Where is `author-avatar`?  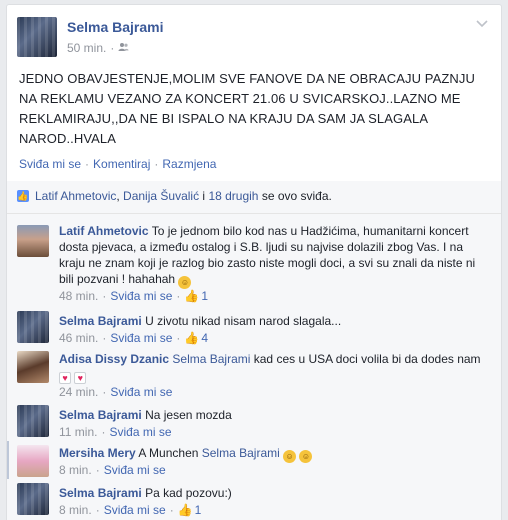 author-avatar is located at coordinates (37, 37).